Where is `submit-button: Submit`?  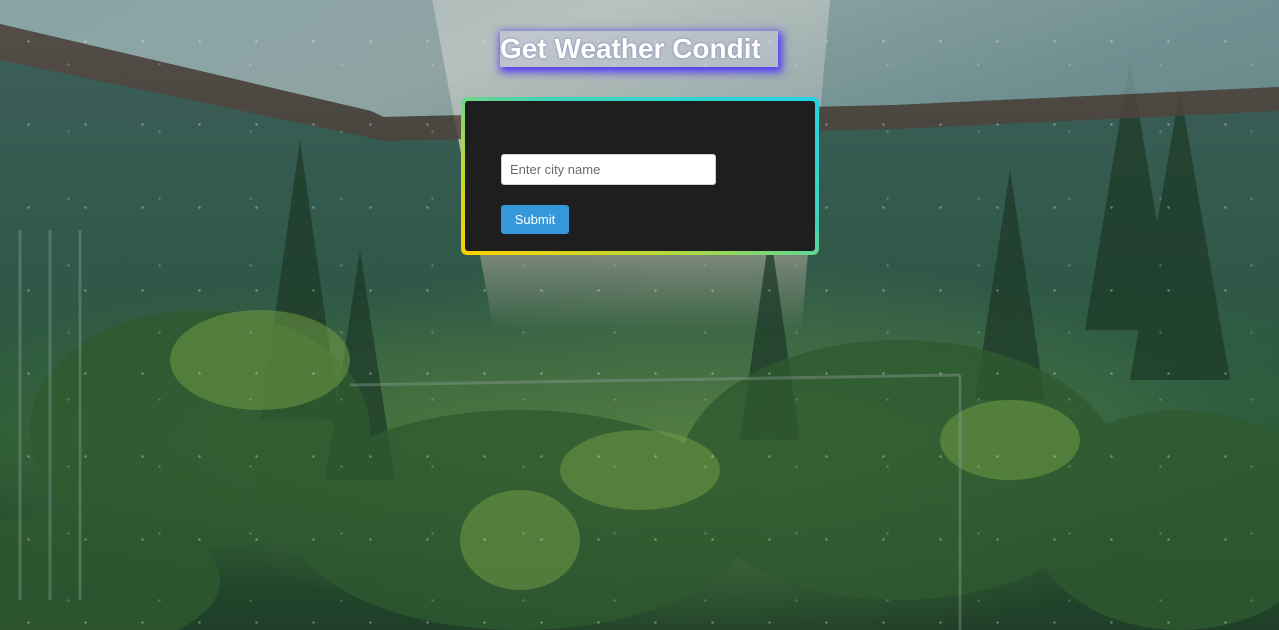
submit-button: Submit is located at coordinates (535, 219).